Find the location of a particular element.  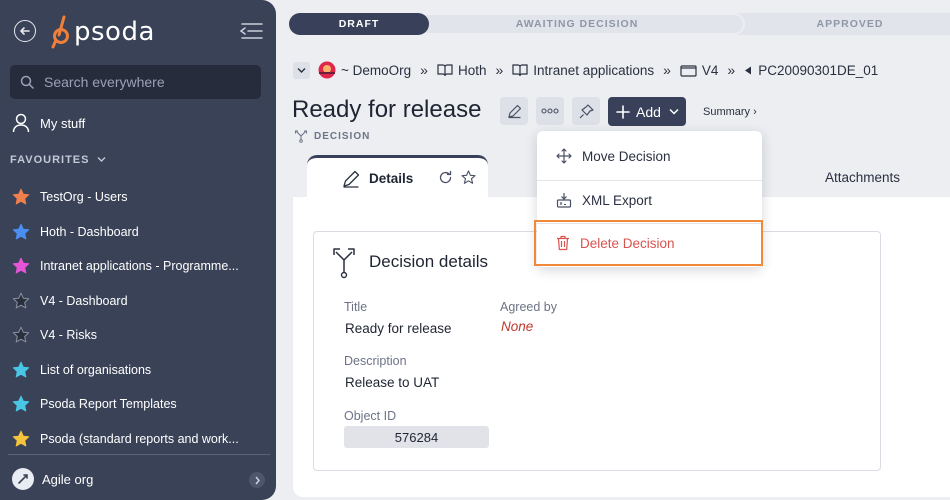

add-button: Add is located at coordinates (647, 111).